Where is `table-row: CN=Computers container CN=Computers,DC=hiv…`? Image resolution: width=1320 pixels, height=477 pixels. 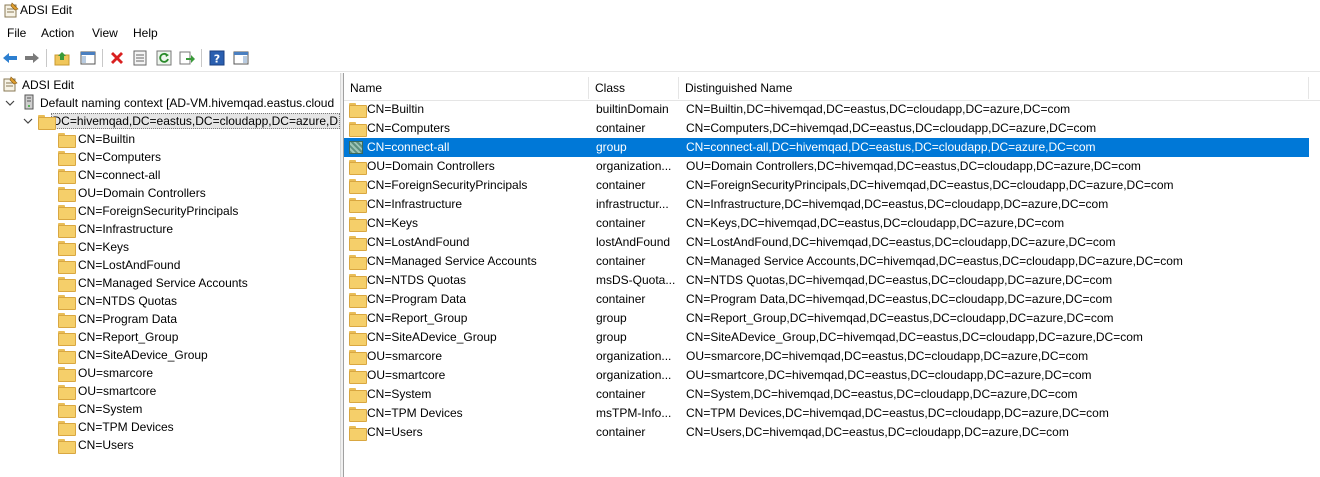
table-row: CN=Computers container CN=Computers,DC=hiv… is located at coordinates (826, 128).